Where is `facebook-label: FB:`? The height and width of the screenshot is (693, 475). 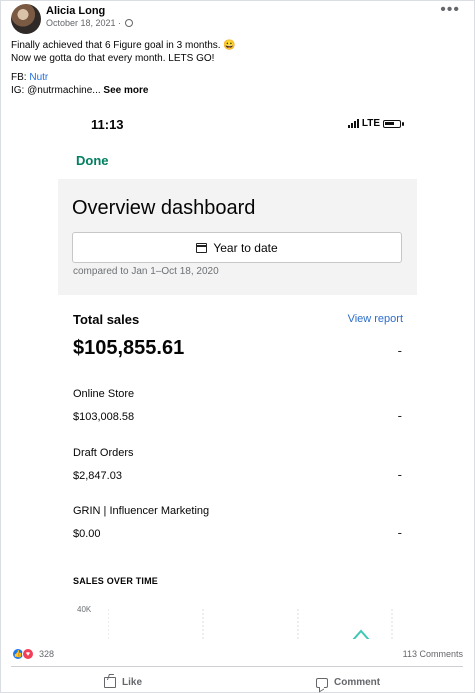
facebook-label: FB: is located at coordinates (20, 77).